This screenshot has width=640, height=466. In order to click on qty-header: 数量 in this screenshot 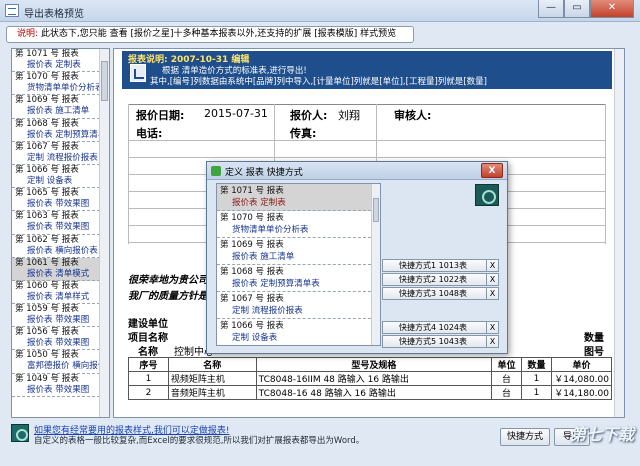, I will do `click(594, 338)`.